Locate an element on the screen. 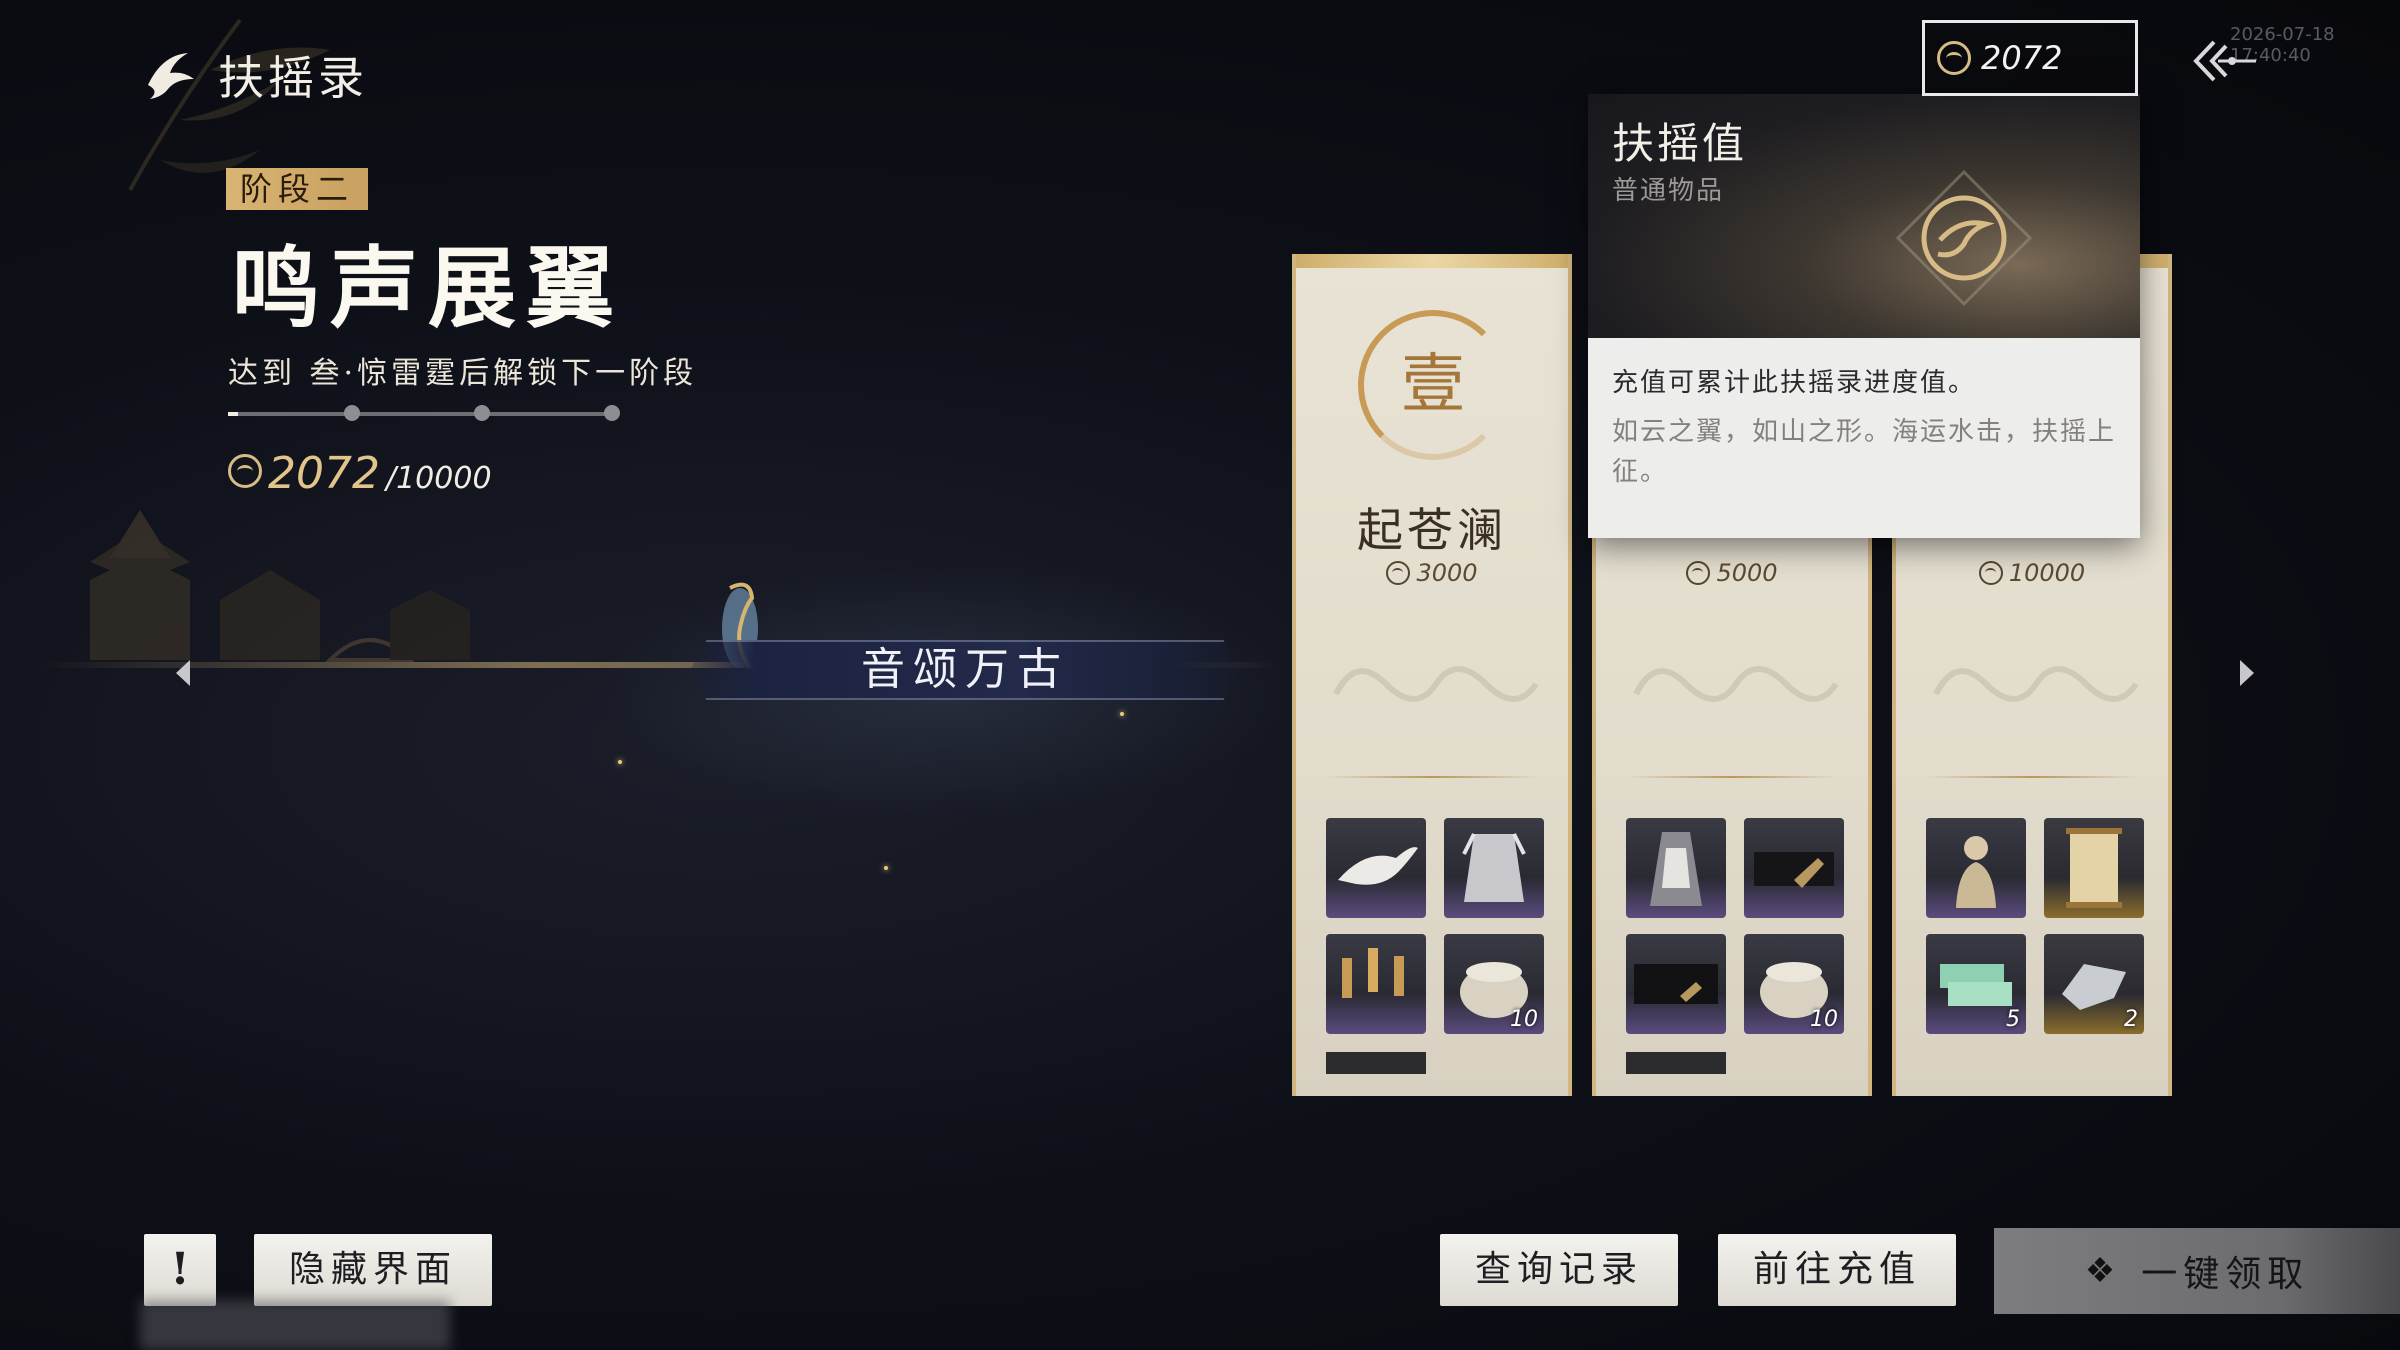 The height and width of the screenshot is (1350, 2400). card-cost: 3000 is located at coordinates (1432, 573).